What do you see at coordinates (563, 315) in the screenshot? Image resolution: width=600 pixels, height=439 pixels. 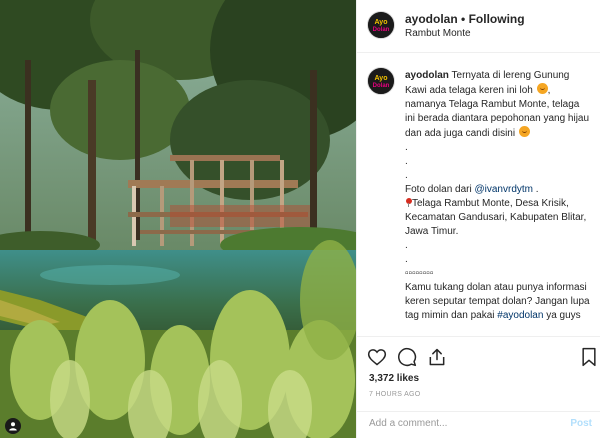 I see `outro-end-text: ya guys` at bounding box center [563, 315].